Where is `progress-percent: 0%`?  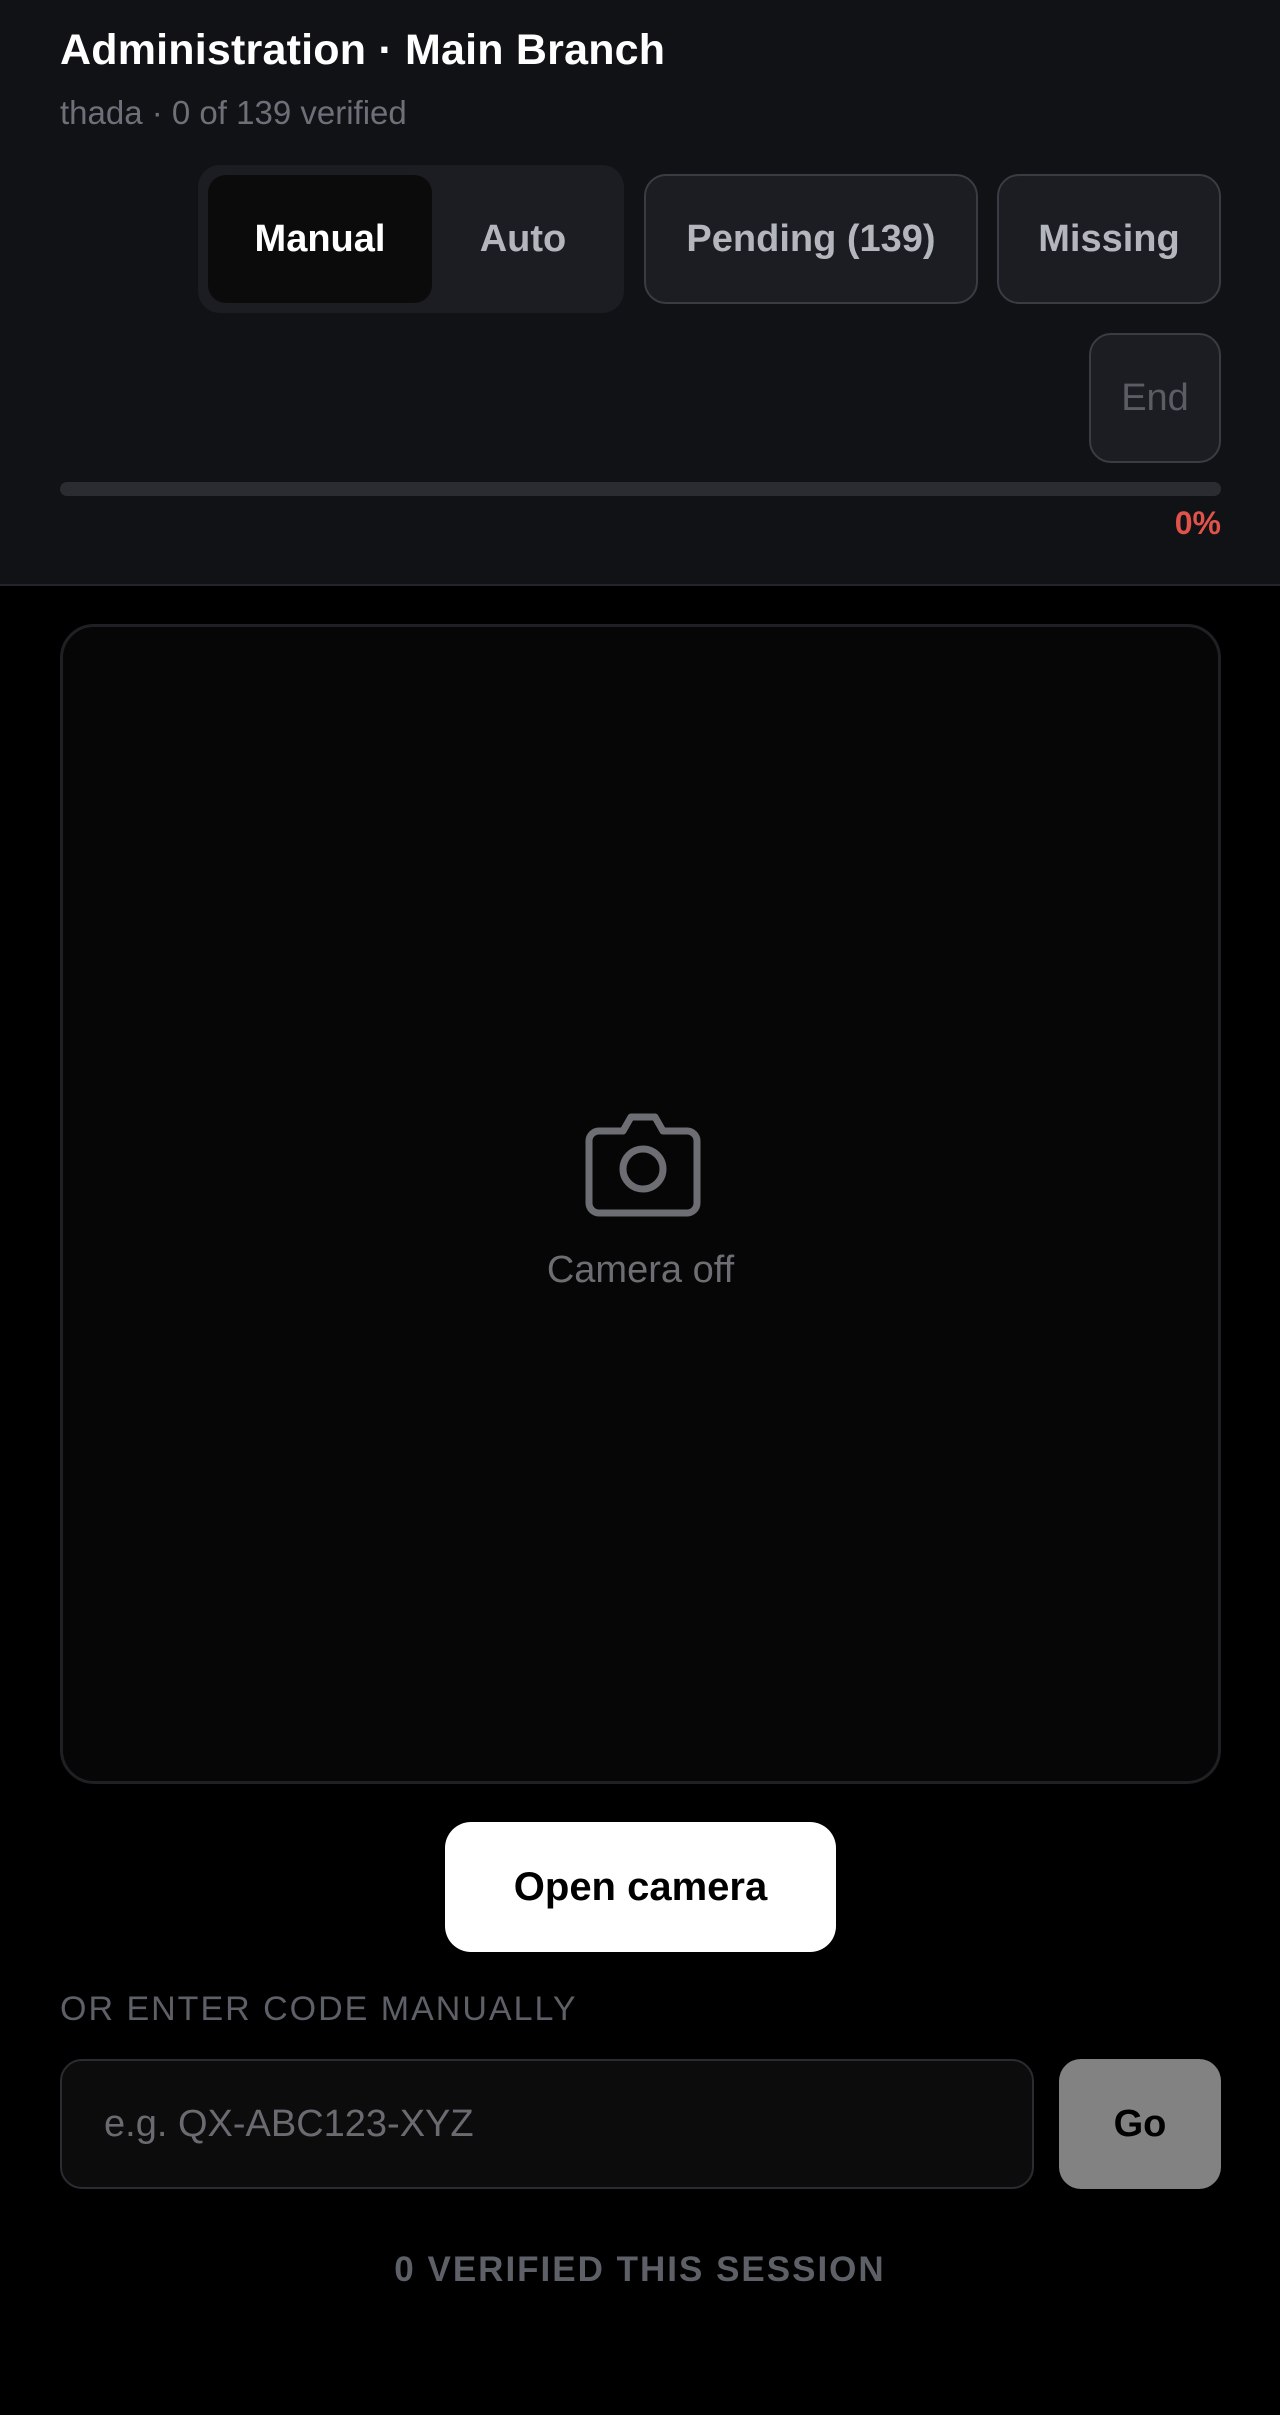 progress-percent: 0% is located at coordinates (1197, 523).